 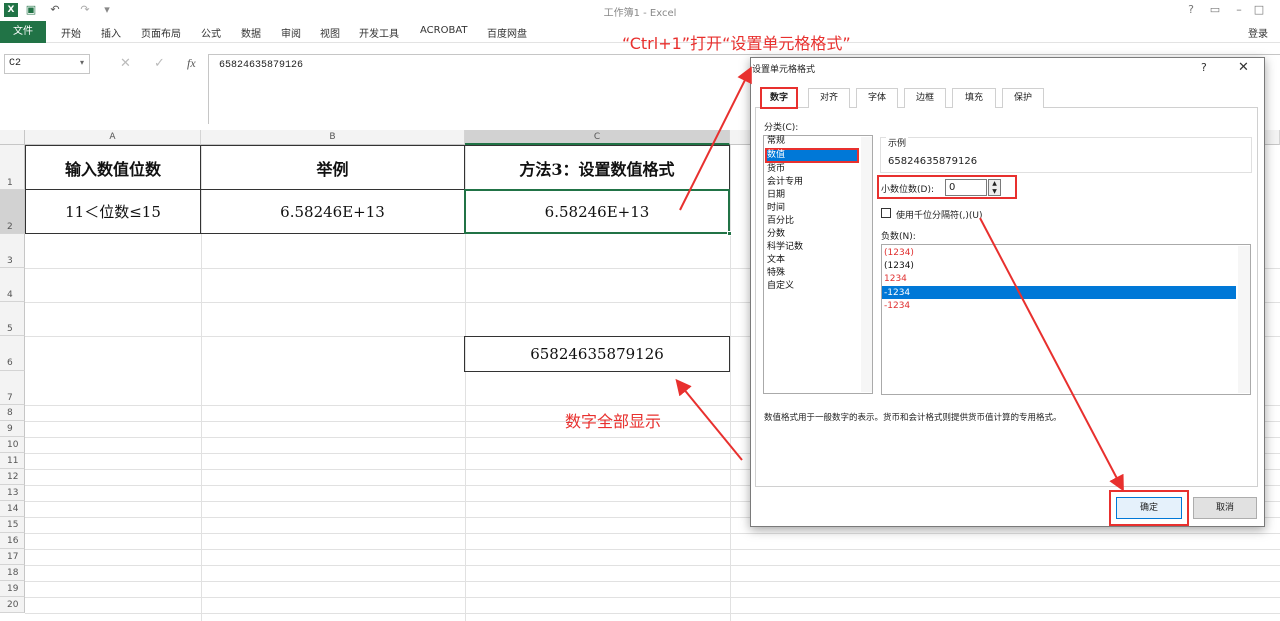 I want to click on arrow-to-dialog, so click(x=715, y=138).